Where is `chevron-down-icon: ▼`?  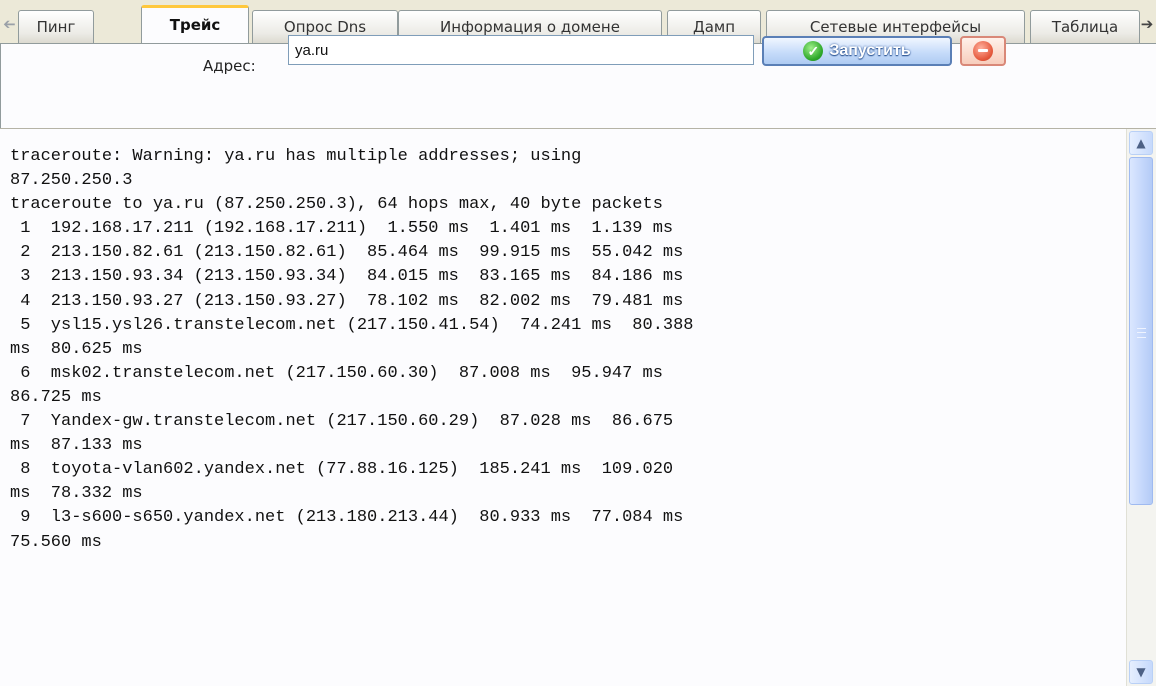
chevron-down-icon: ▼ is located at coordinates (1141, 672).